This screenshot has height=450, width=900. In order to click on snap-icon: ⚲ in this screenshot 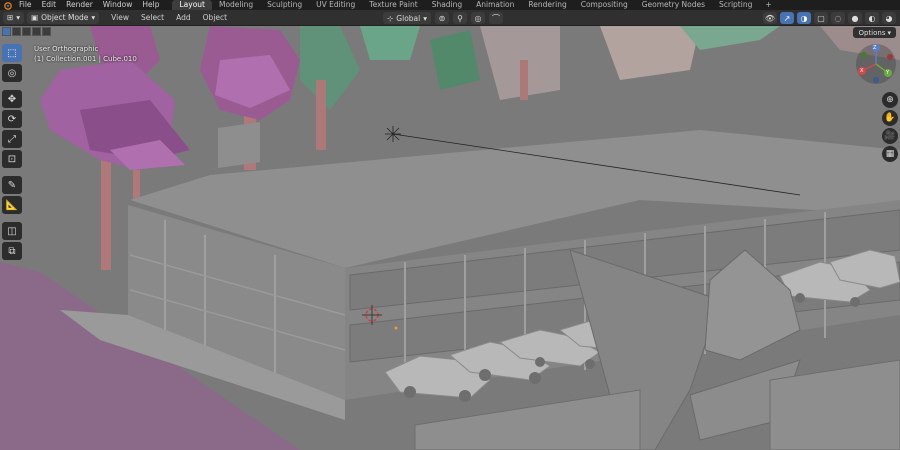, I will do `click(460, 18)`.